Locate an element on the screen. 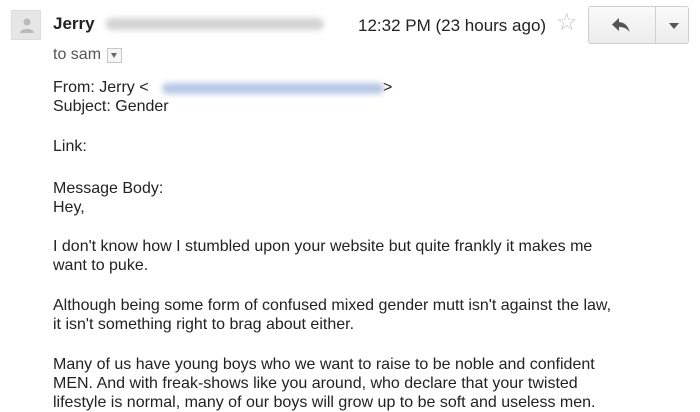 The height and width of the screenshot is (412, 700). recipient-line: to sam is located at coordinates (88, 55).